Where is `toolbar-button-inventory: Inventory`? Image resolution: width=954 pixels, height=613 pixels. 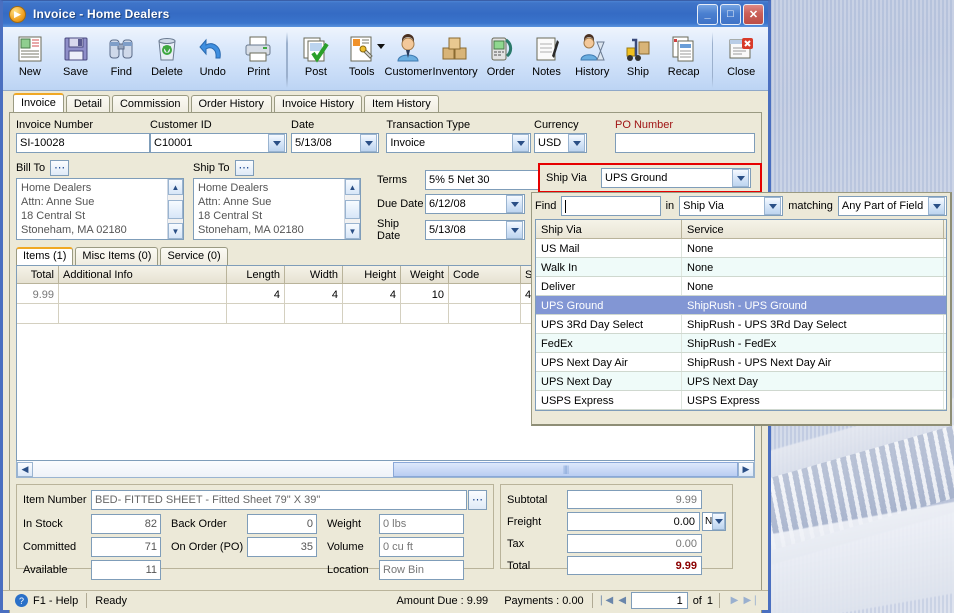
toolbar-button-inventory: Inventory is located at coordinates (455, 54).